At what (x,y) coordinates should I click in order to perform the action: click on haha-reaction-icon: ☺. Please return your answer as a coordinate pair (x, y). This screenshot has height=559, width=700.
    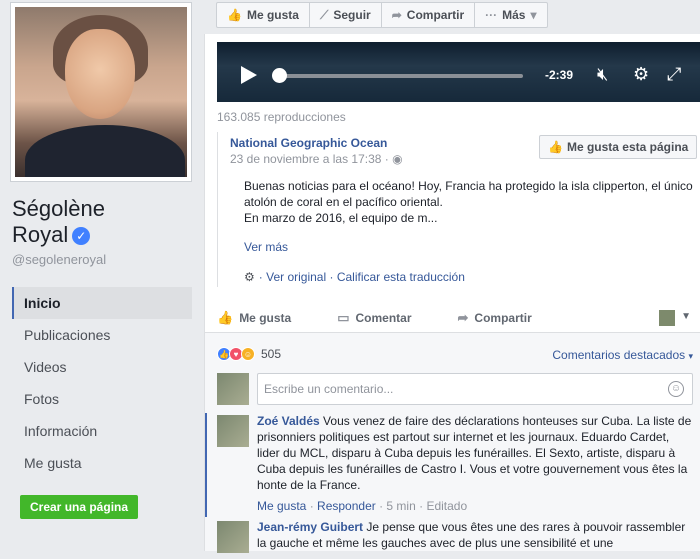
    Looking at the image, I should click on (248, 354).